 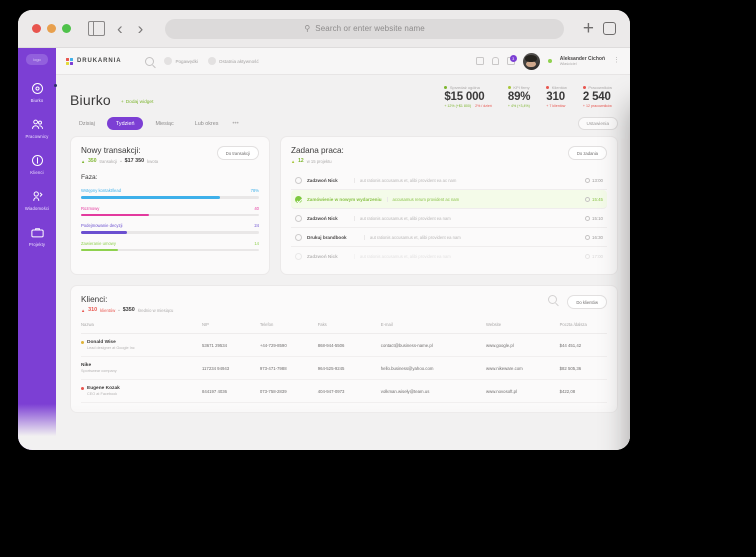 What do you see at coordinates (597, 106) in the screenshot?
I see `stat-delta: + 12 pracowników` at bounding box center [597, 106].